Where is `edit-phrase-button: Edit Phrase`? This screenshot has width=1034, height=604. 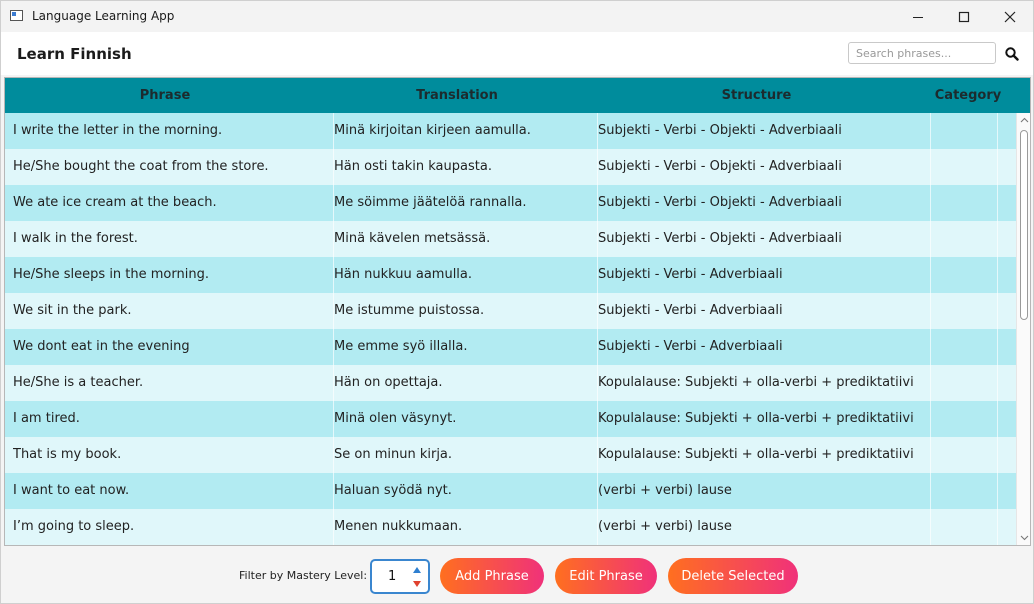
edit-phrase-button: Edit Phrase is located at coordinates (606, 576).